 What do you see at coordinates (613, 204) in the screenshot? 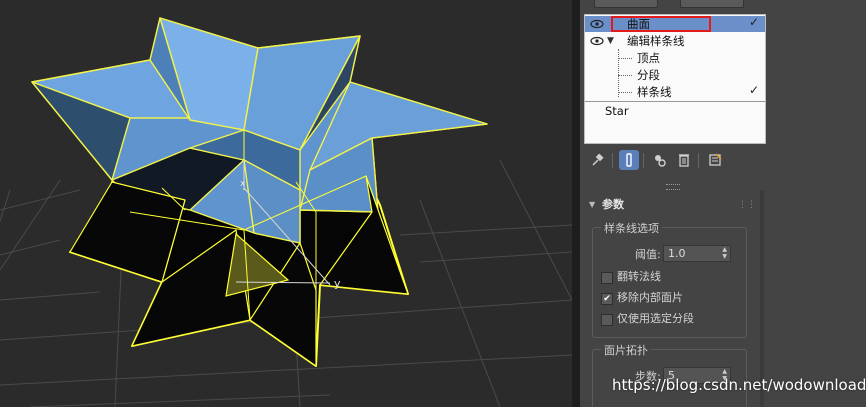
I see `rollout-title: 参数` at bounding box center [613, 204].